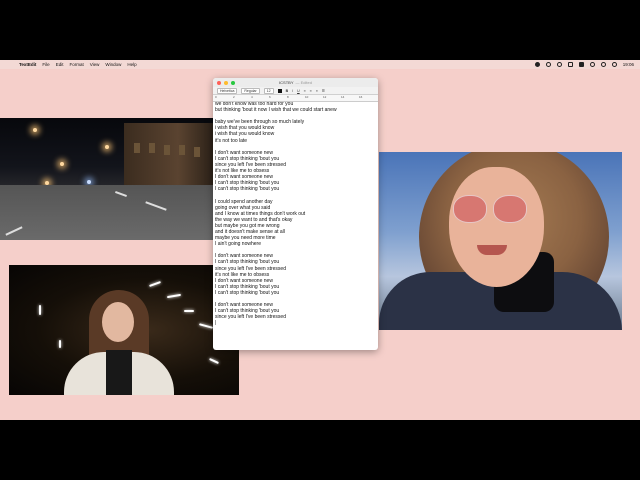 This screenshot has height=480, width=640. I want to click on document-title: ICSTBY, so click(286, 82).